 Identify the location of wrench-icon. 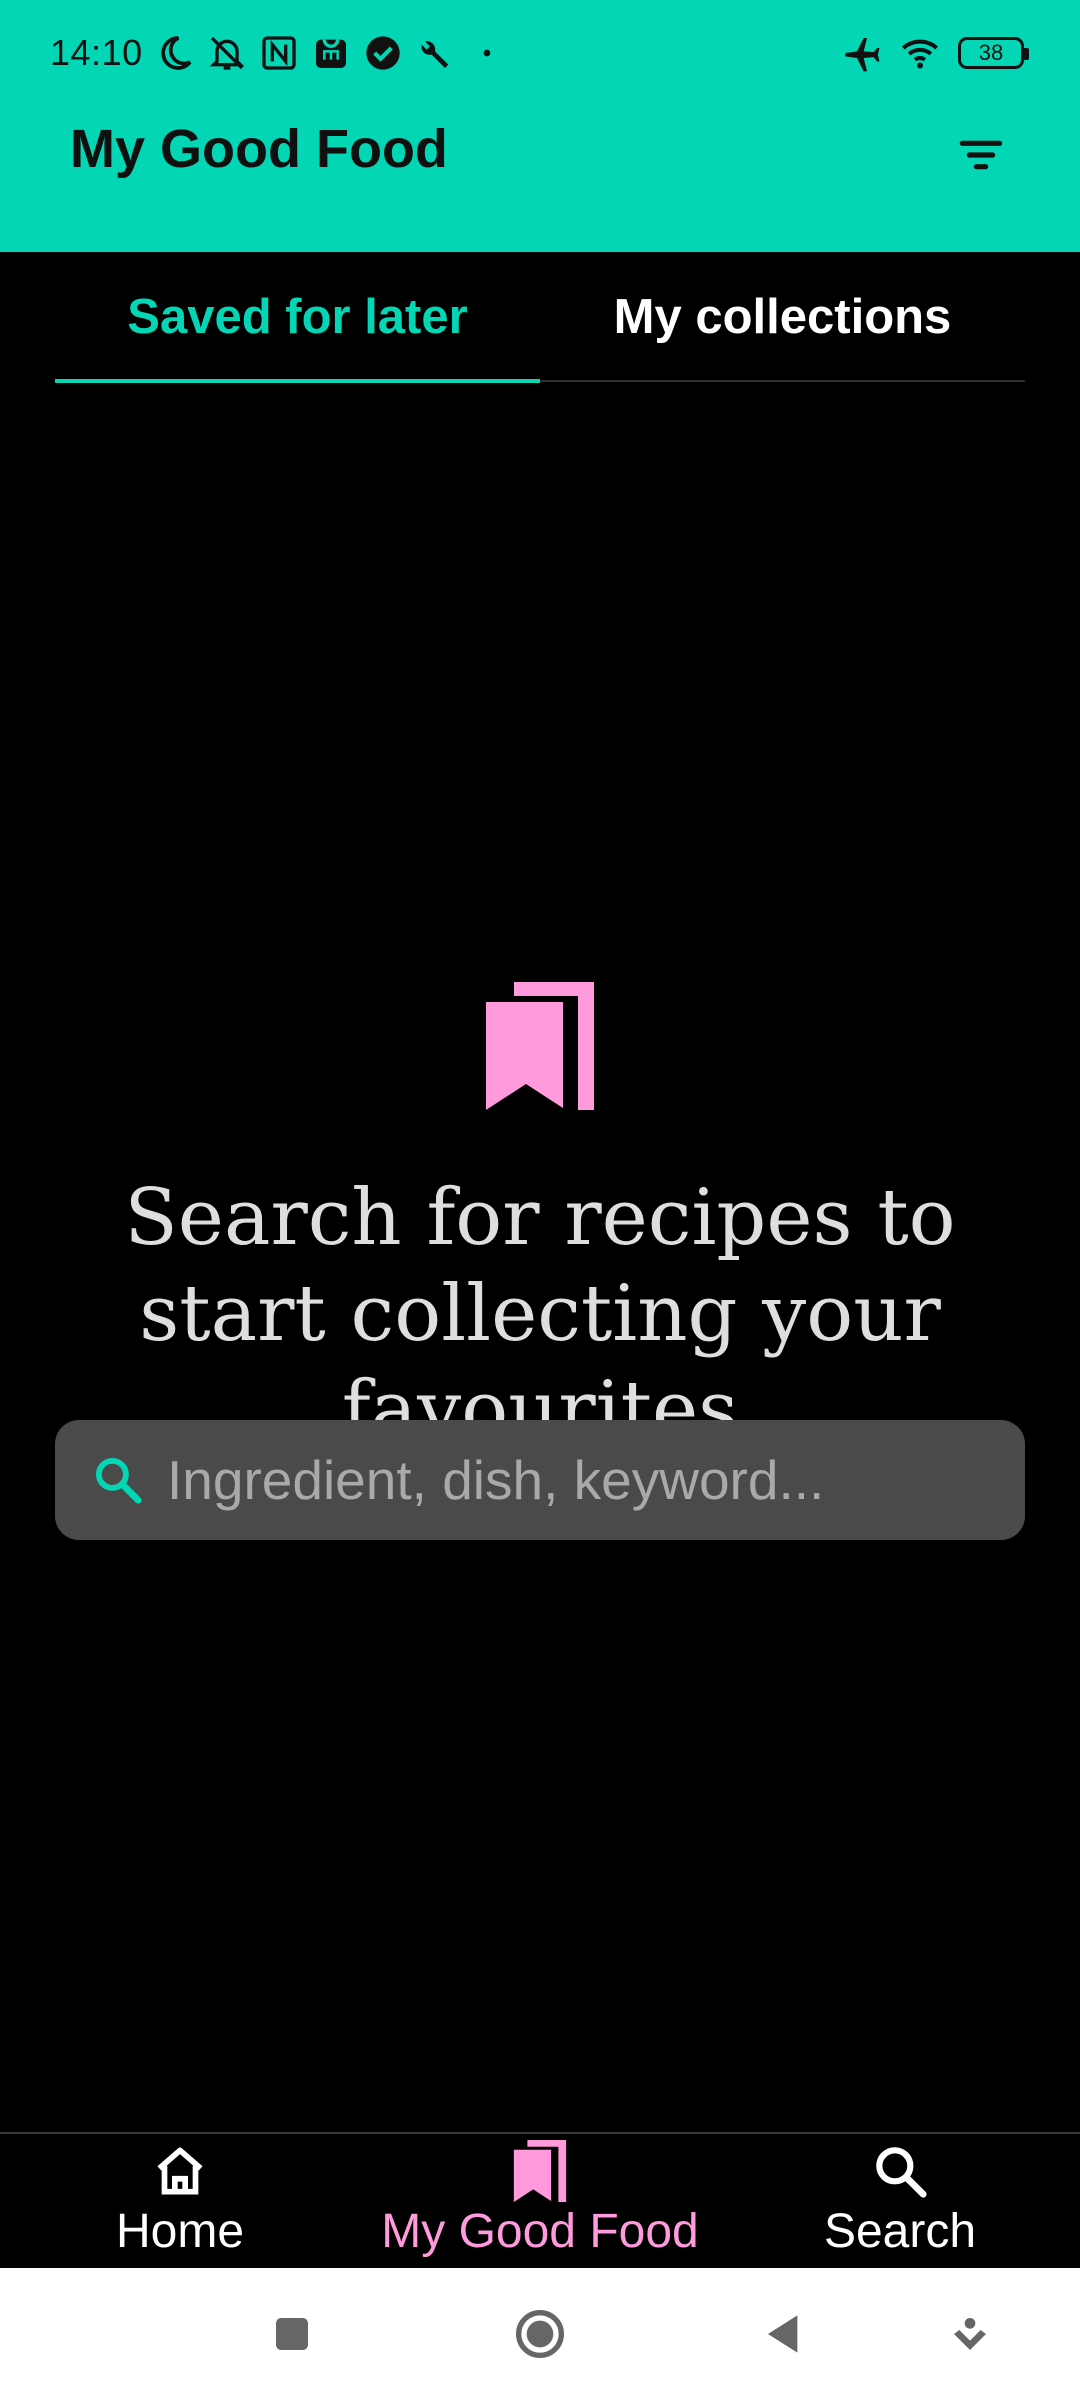
(435, 53).